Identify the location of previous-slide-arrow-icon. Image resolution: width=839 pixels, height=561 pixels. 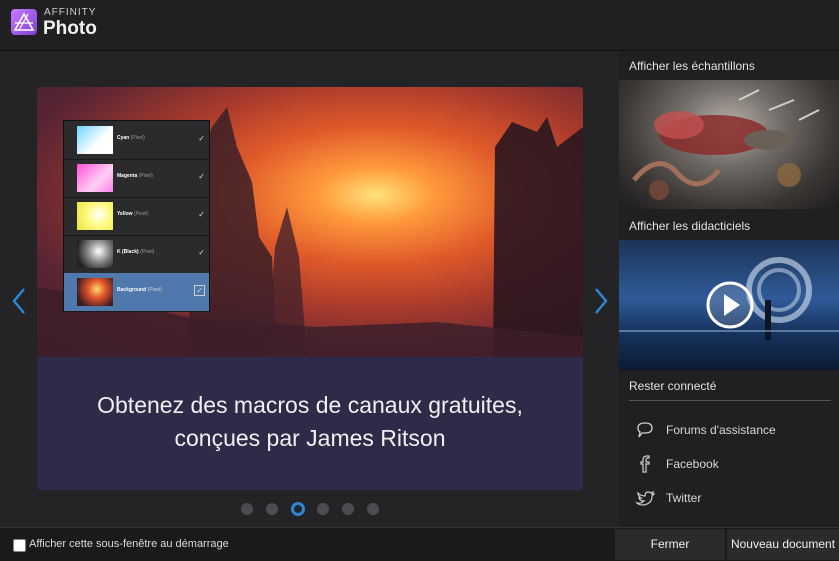
(19, 301).